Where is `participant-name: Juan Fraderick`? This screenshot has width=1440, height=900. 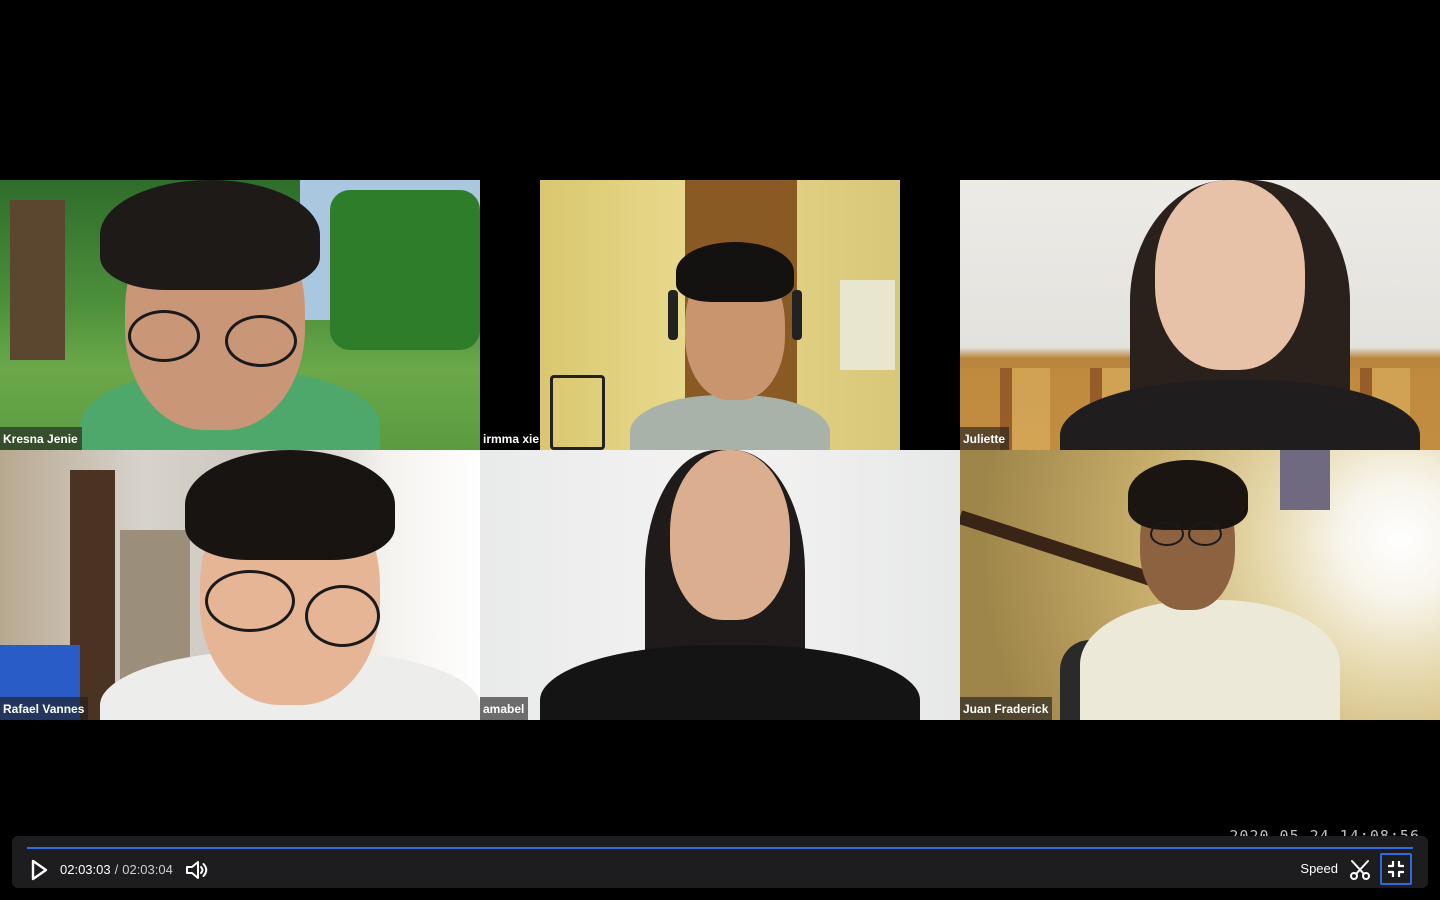 participant-name: Juan Fraderick is located at coordinates (1006, 708).